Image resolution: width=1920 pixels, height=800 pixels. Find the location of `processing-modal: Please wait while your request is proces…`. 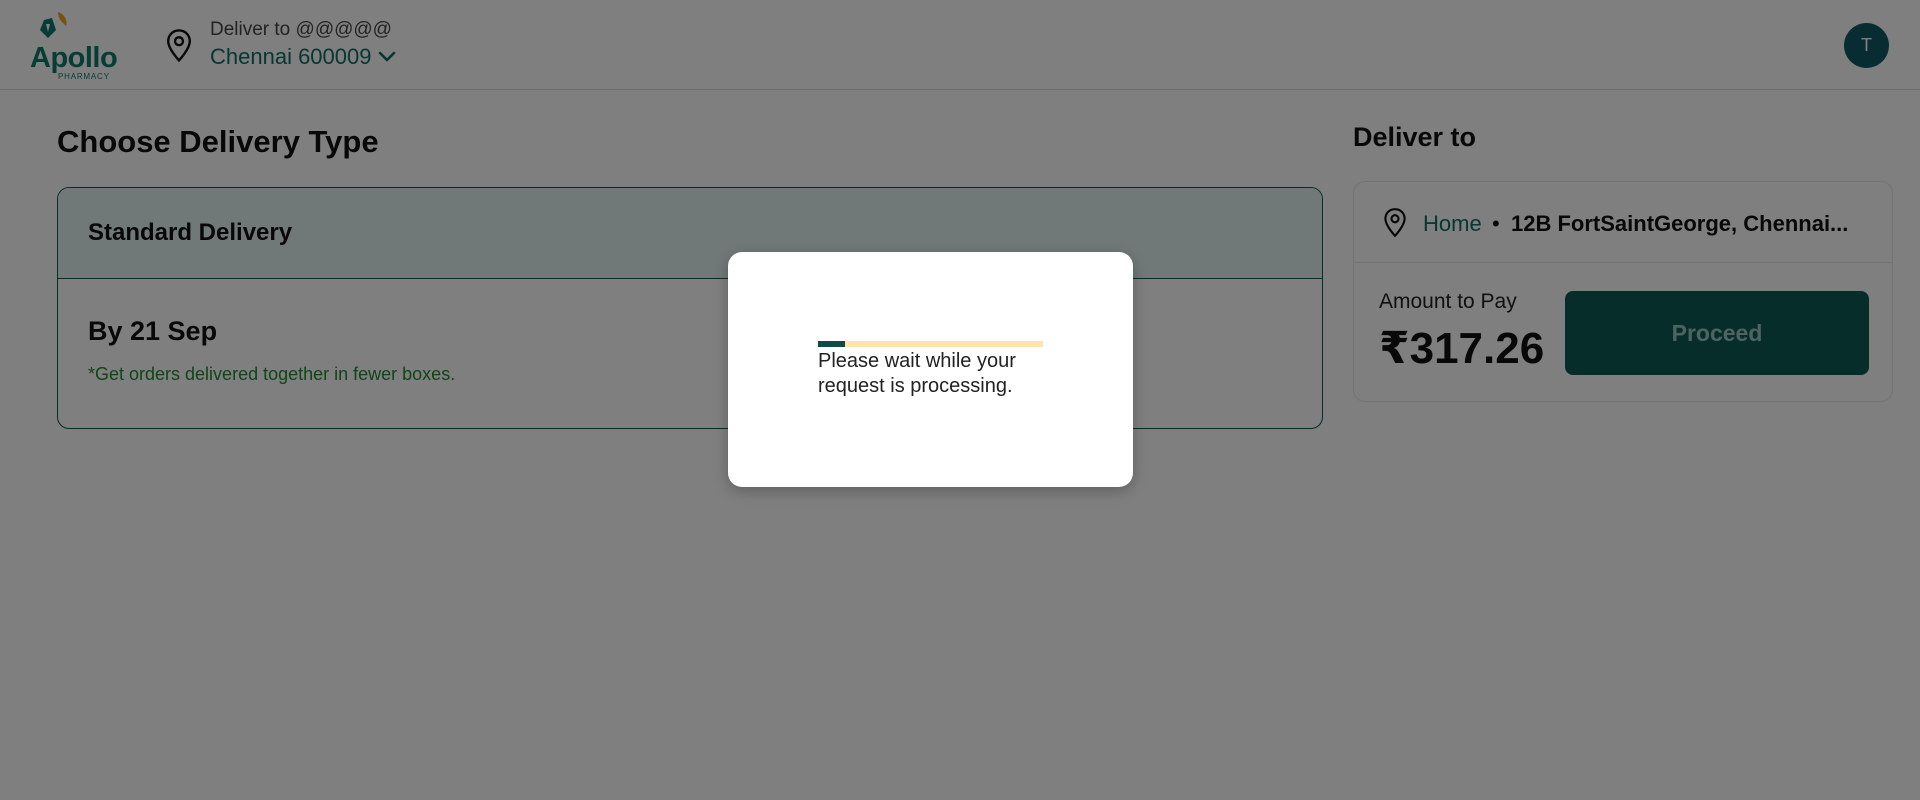

processing-modal: Please wait while your request is proces… is located at coordinates (930, 369).